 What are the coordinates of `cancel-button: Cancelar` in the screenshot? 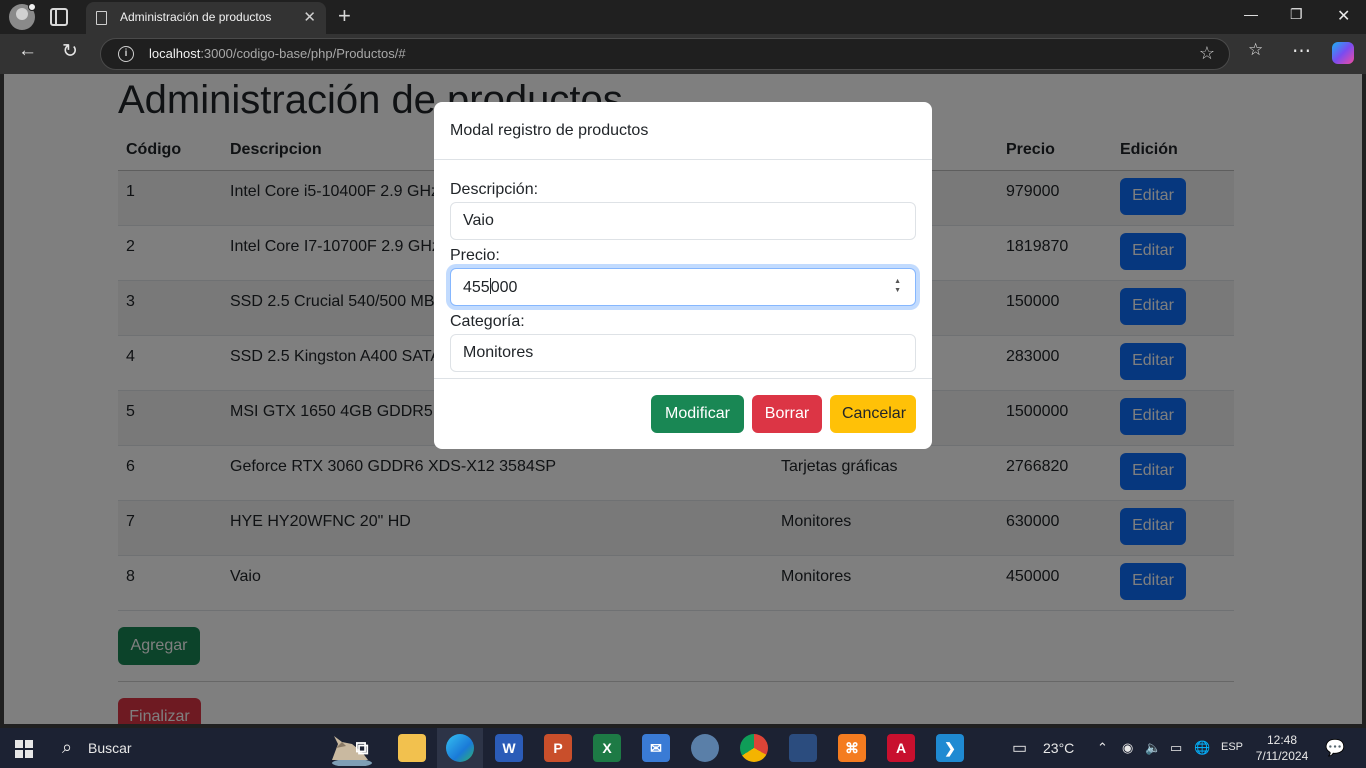 It's located at (873, 414).